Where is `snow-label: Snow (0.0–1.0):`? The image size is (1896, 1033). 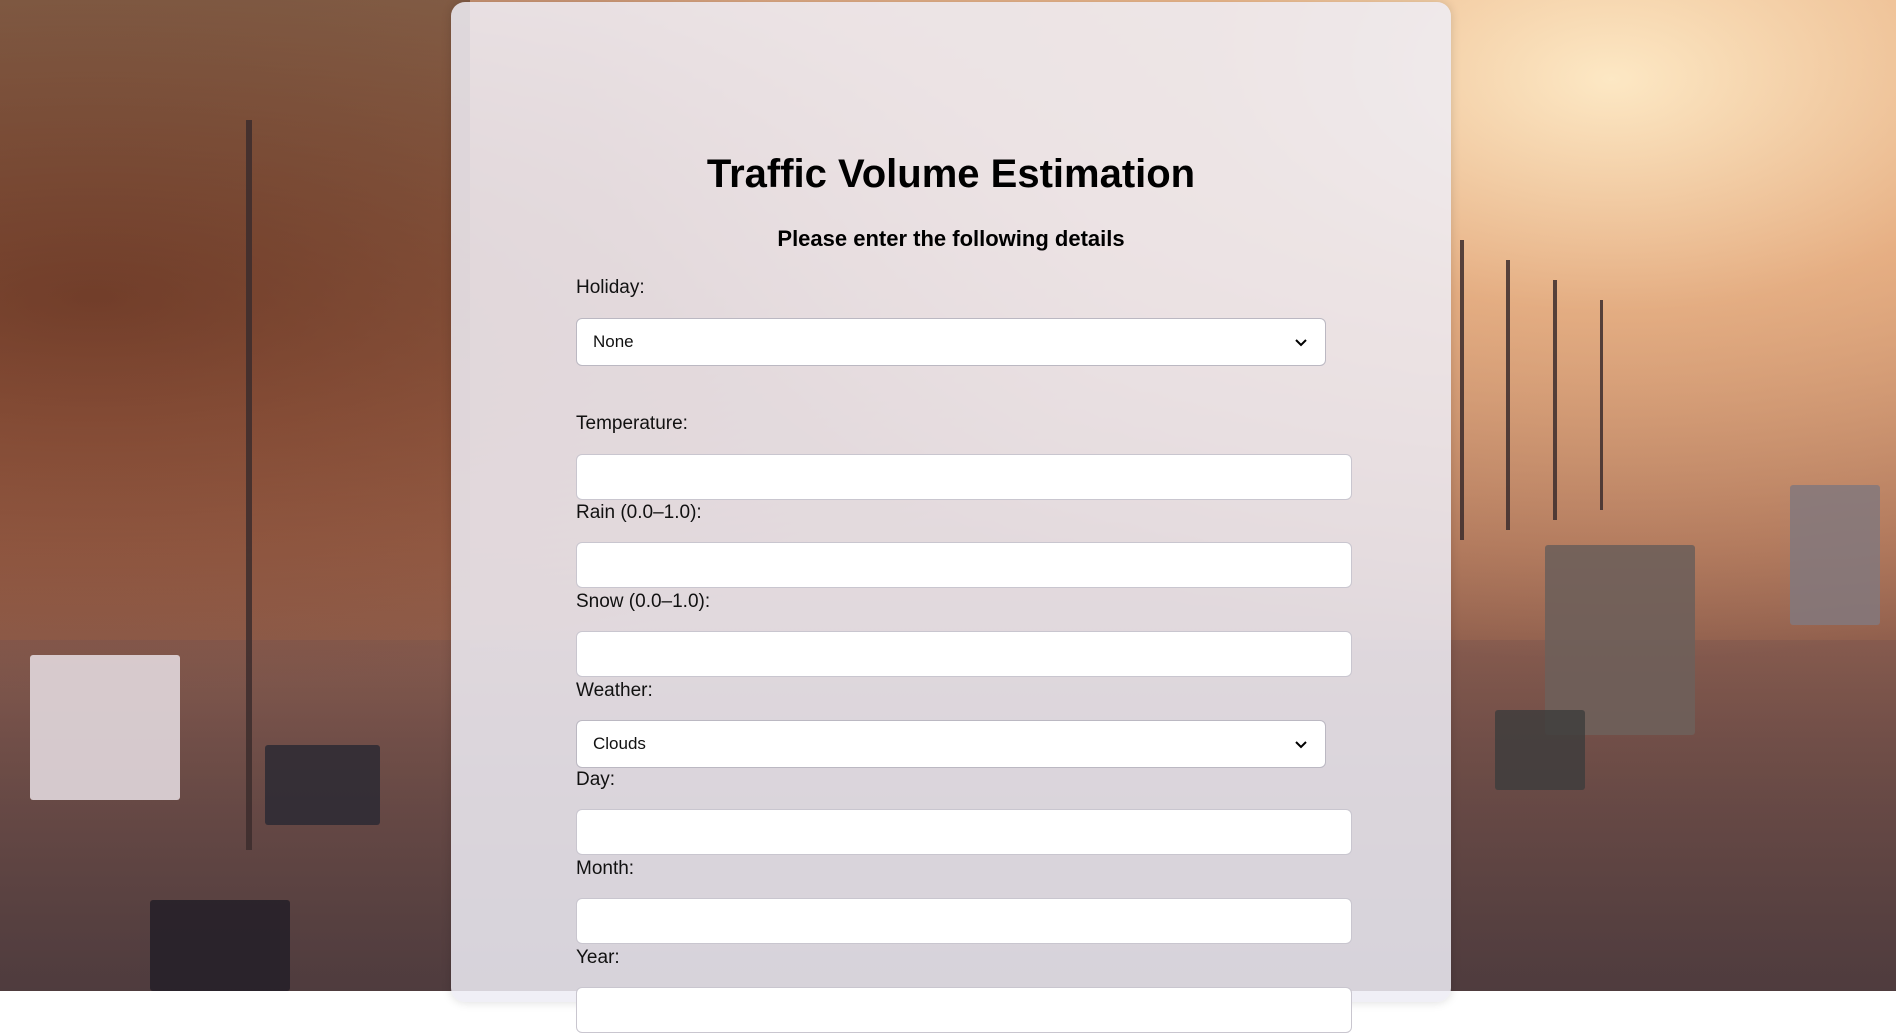 snow-label: Snow (0.0–1.0): is located at coordinates (643, 601).